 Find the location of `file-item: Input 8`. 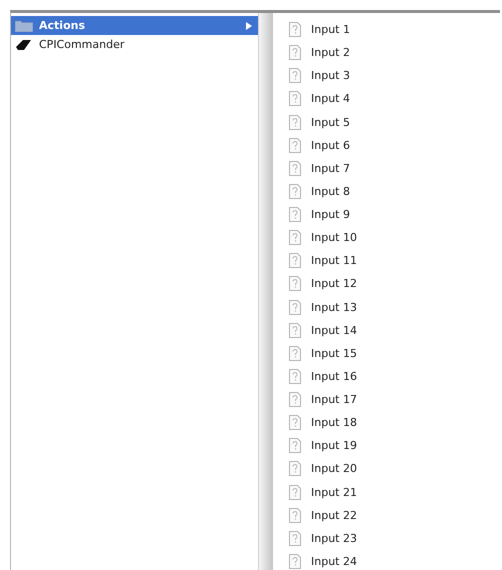

file-item: Input 8 is located at coordinates (392, 191).